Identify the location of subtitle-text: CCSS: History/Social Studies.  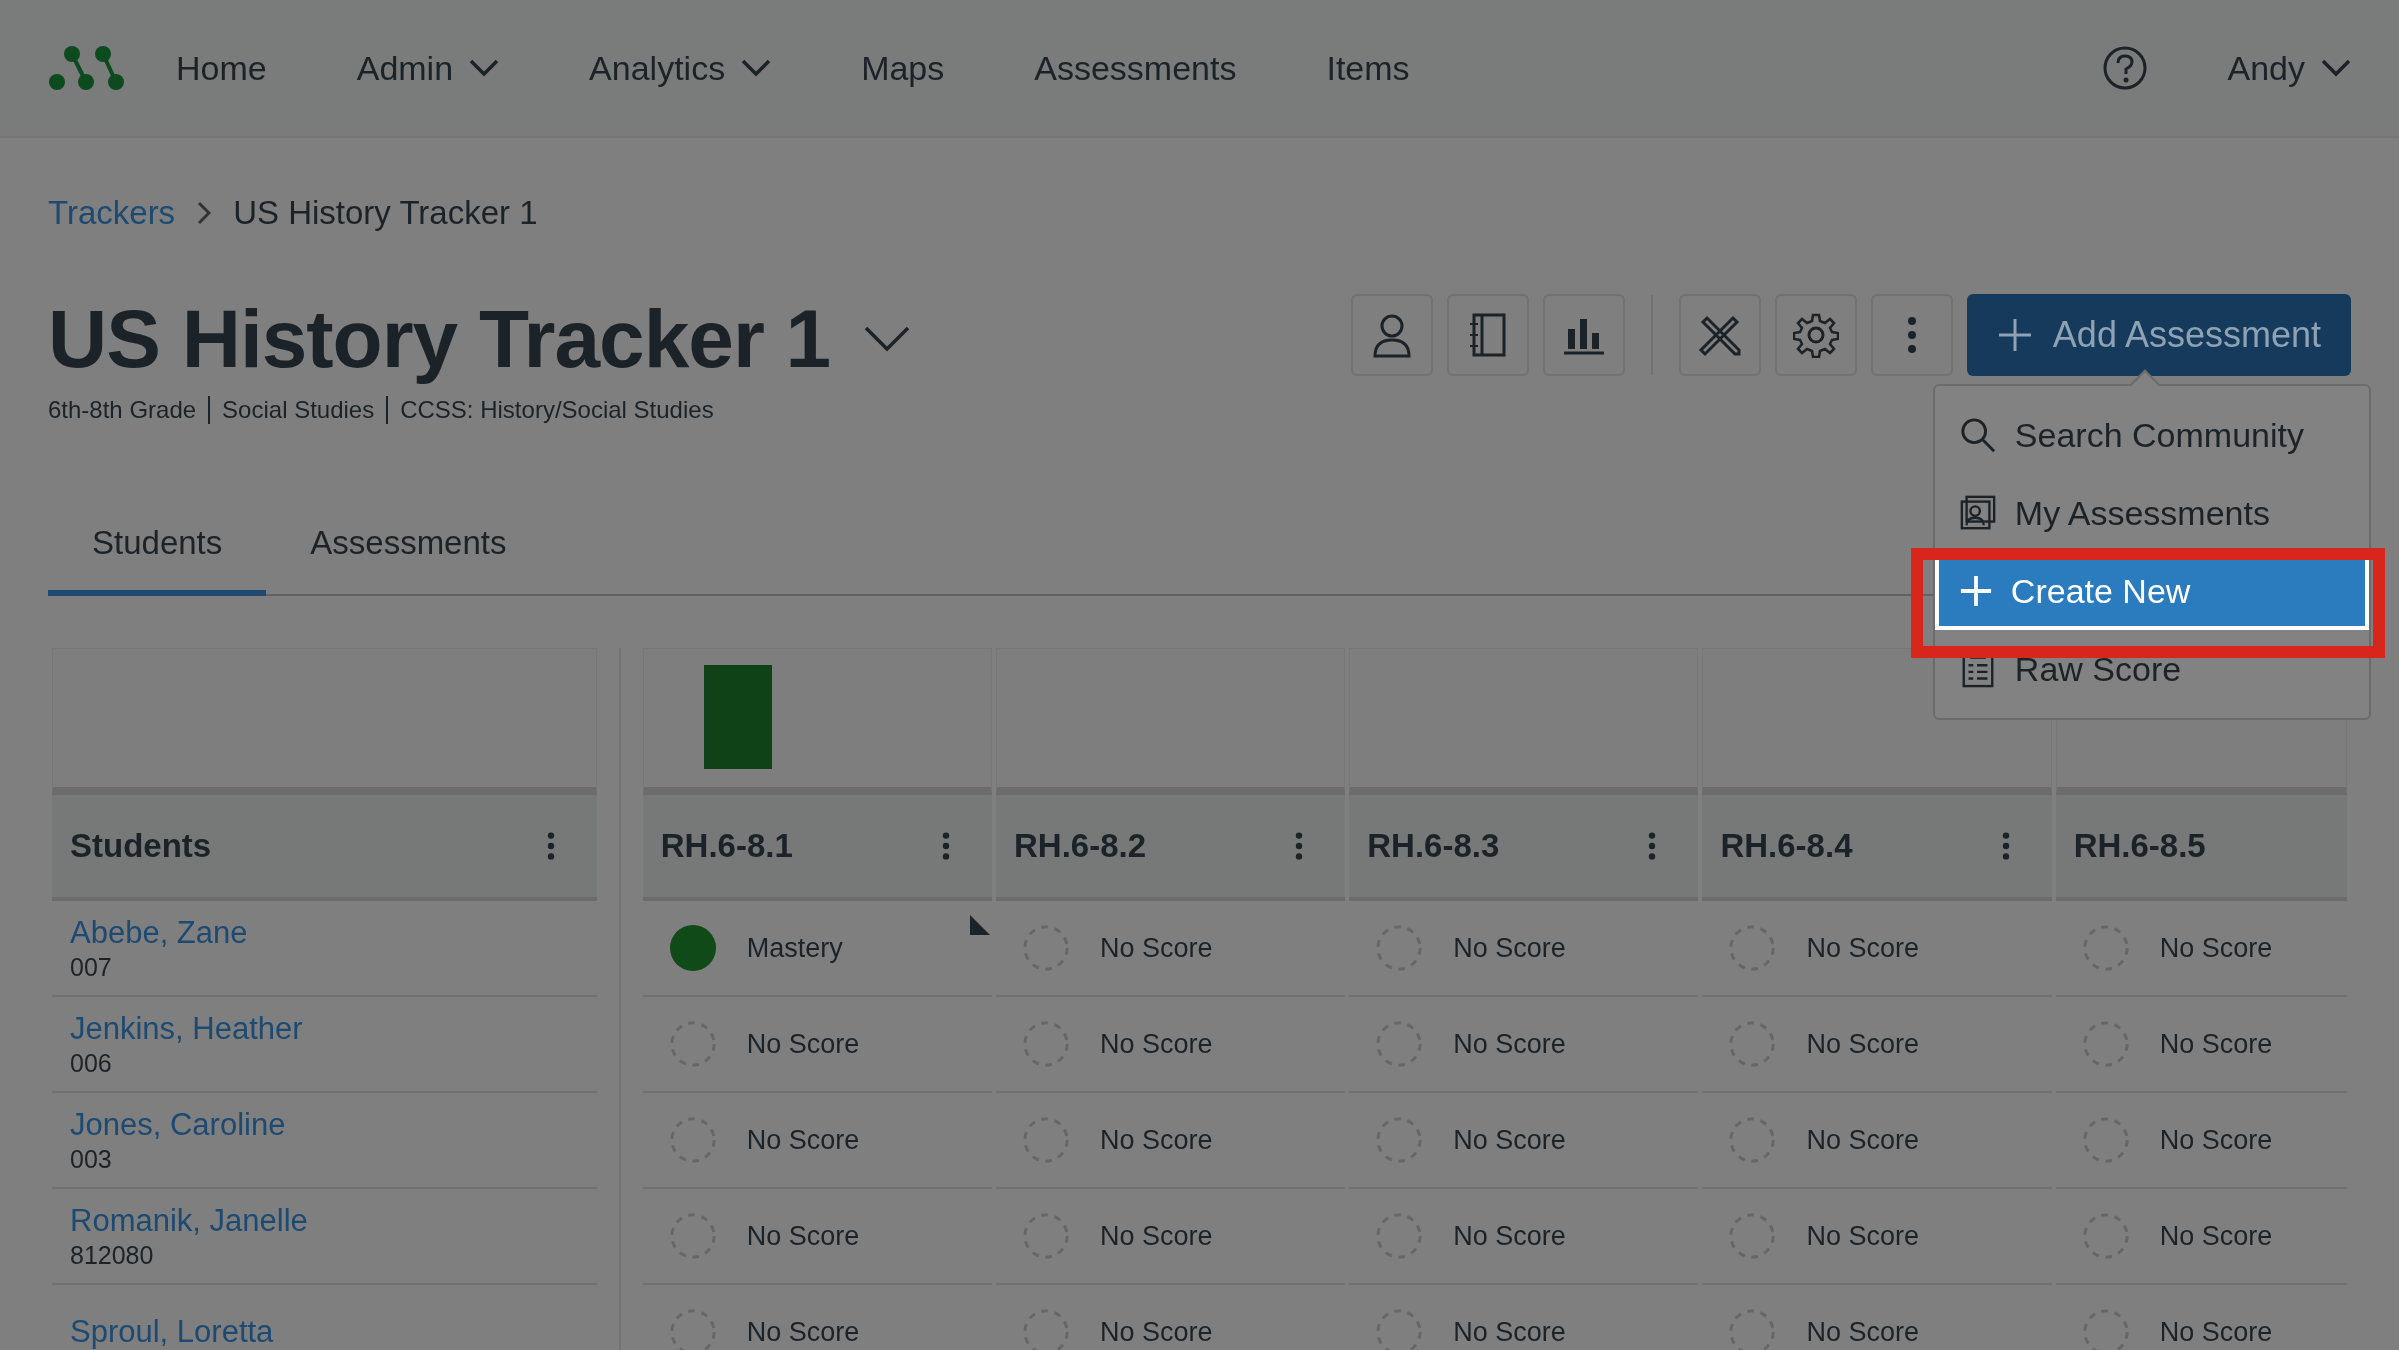
(550, 410).